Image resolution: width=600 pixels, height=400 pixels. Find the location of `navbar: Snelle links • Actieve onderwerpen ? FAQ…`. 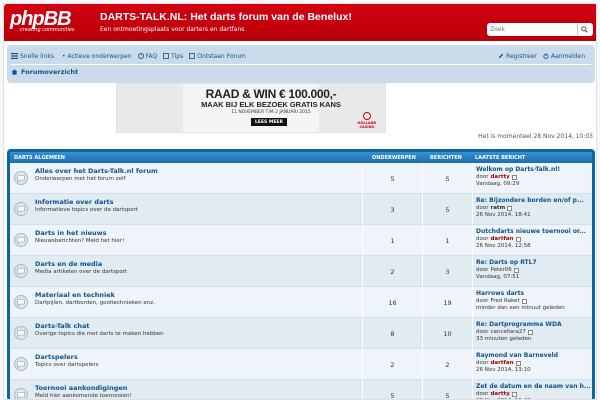

navbar: Snelle links • Actieve onderwerpen ? FAQ… is located at coordinates (301, 64).